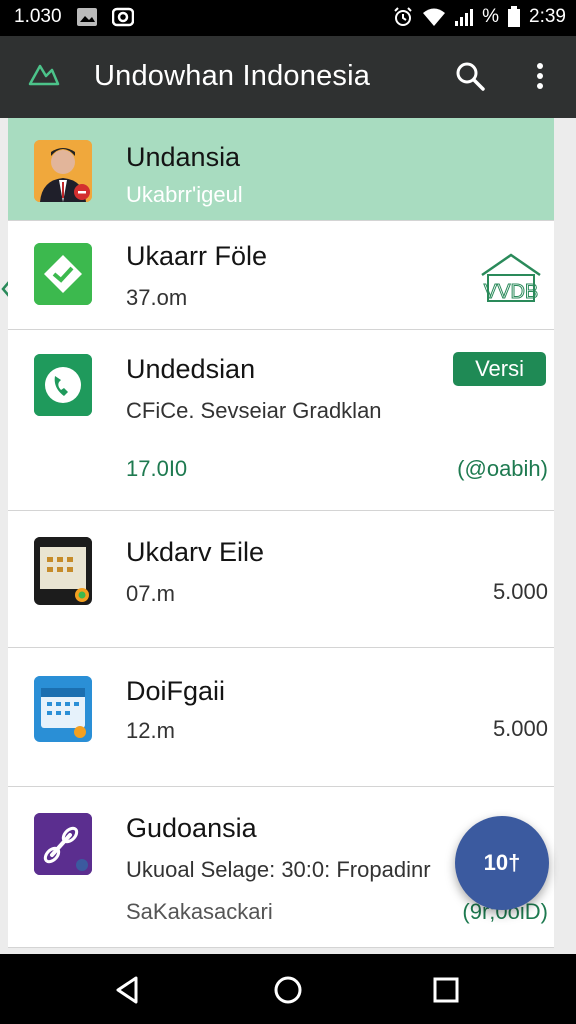 This screenshot has width=576, height=1024. I want to click on app-bar: Undowhan Indonesia, so click(288, 77).